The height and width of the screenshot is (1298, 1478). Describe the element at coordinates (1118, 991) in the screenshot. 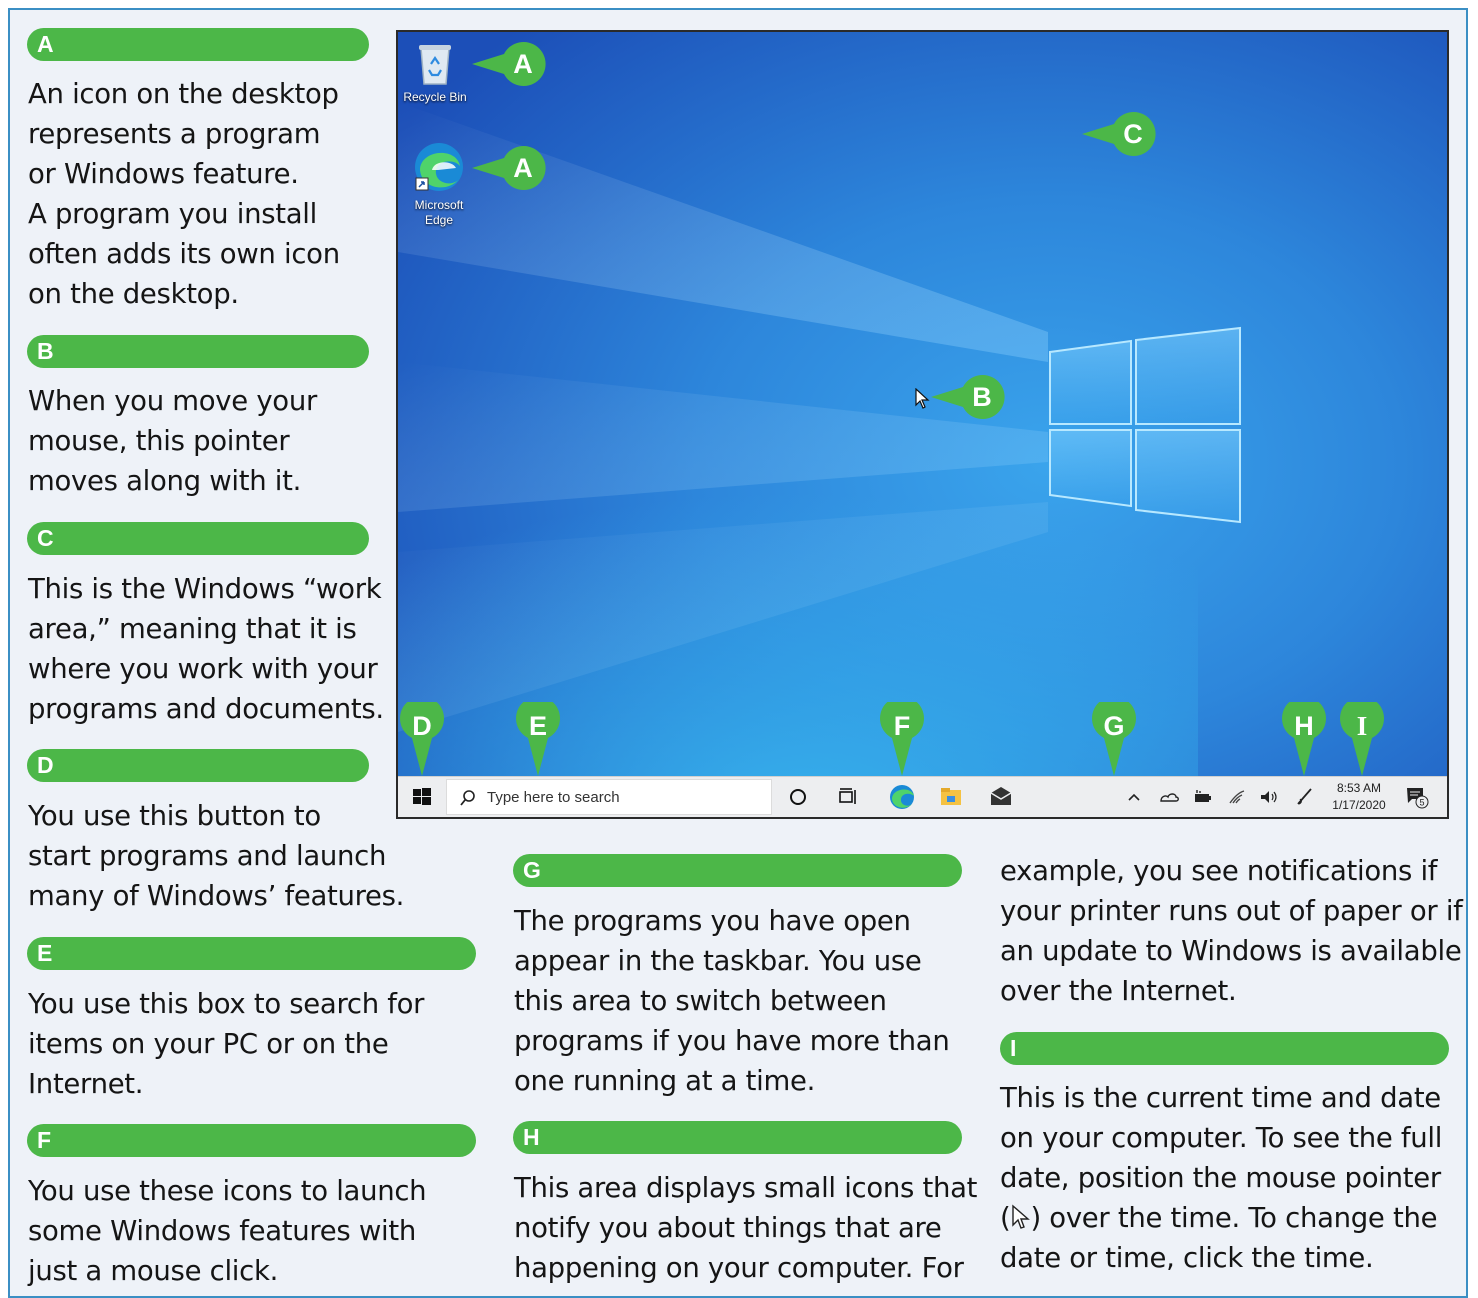

I see `legend-line: over the Internet.` at that location.